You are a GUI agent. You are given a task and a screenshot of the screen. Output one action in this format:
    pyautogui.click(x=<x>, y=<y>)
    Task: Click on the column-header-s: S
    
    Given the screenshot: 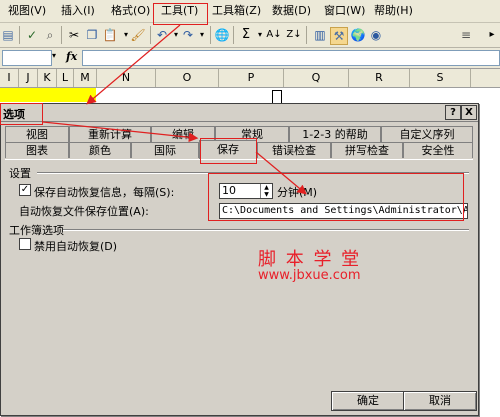 What is the action you would take?
    pyautogui.click(x=440, y=78)
    